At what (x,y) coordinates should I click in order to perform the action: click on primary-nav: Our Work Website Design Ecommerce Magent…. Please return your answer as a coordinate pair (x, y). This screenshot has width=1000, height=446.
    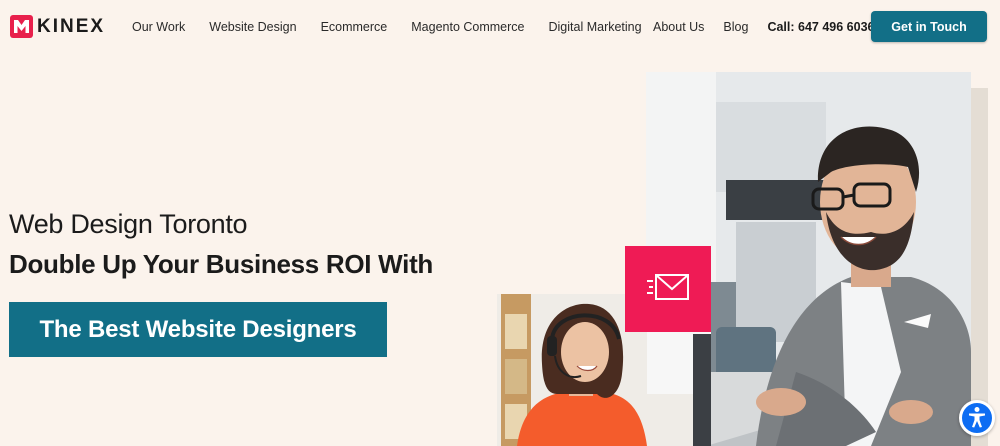
    Looking at the image, I should click on (399, 27).